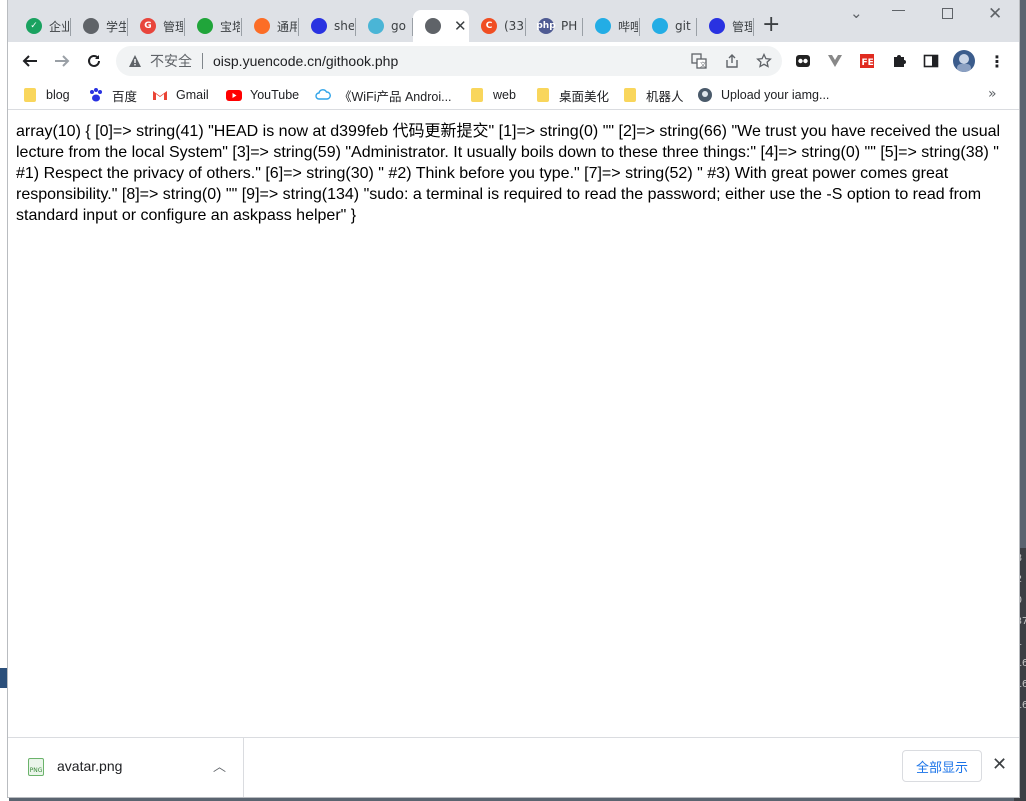 This screenshot has height=801, width=1026. What do you see at coordinates (514, 26) in the screenshot?
I see `tab-title: (33` at bounding box center [514, 26].